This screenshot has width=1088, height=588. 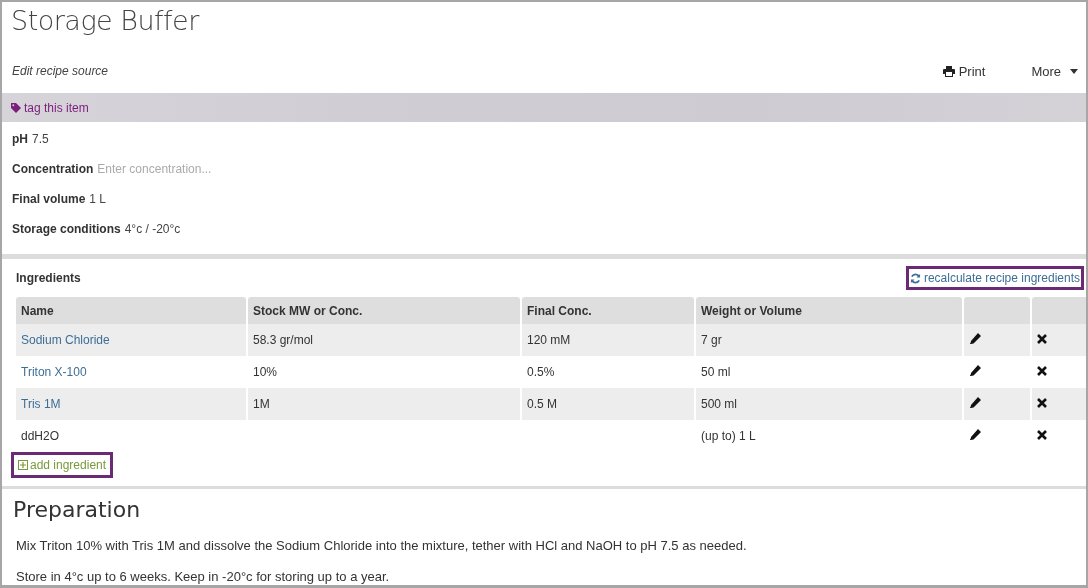 I want to click on property-label: pH, so click(x=20, y=139).